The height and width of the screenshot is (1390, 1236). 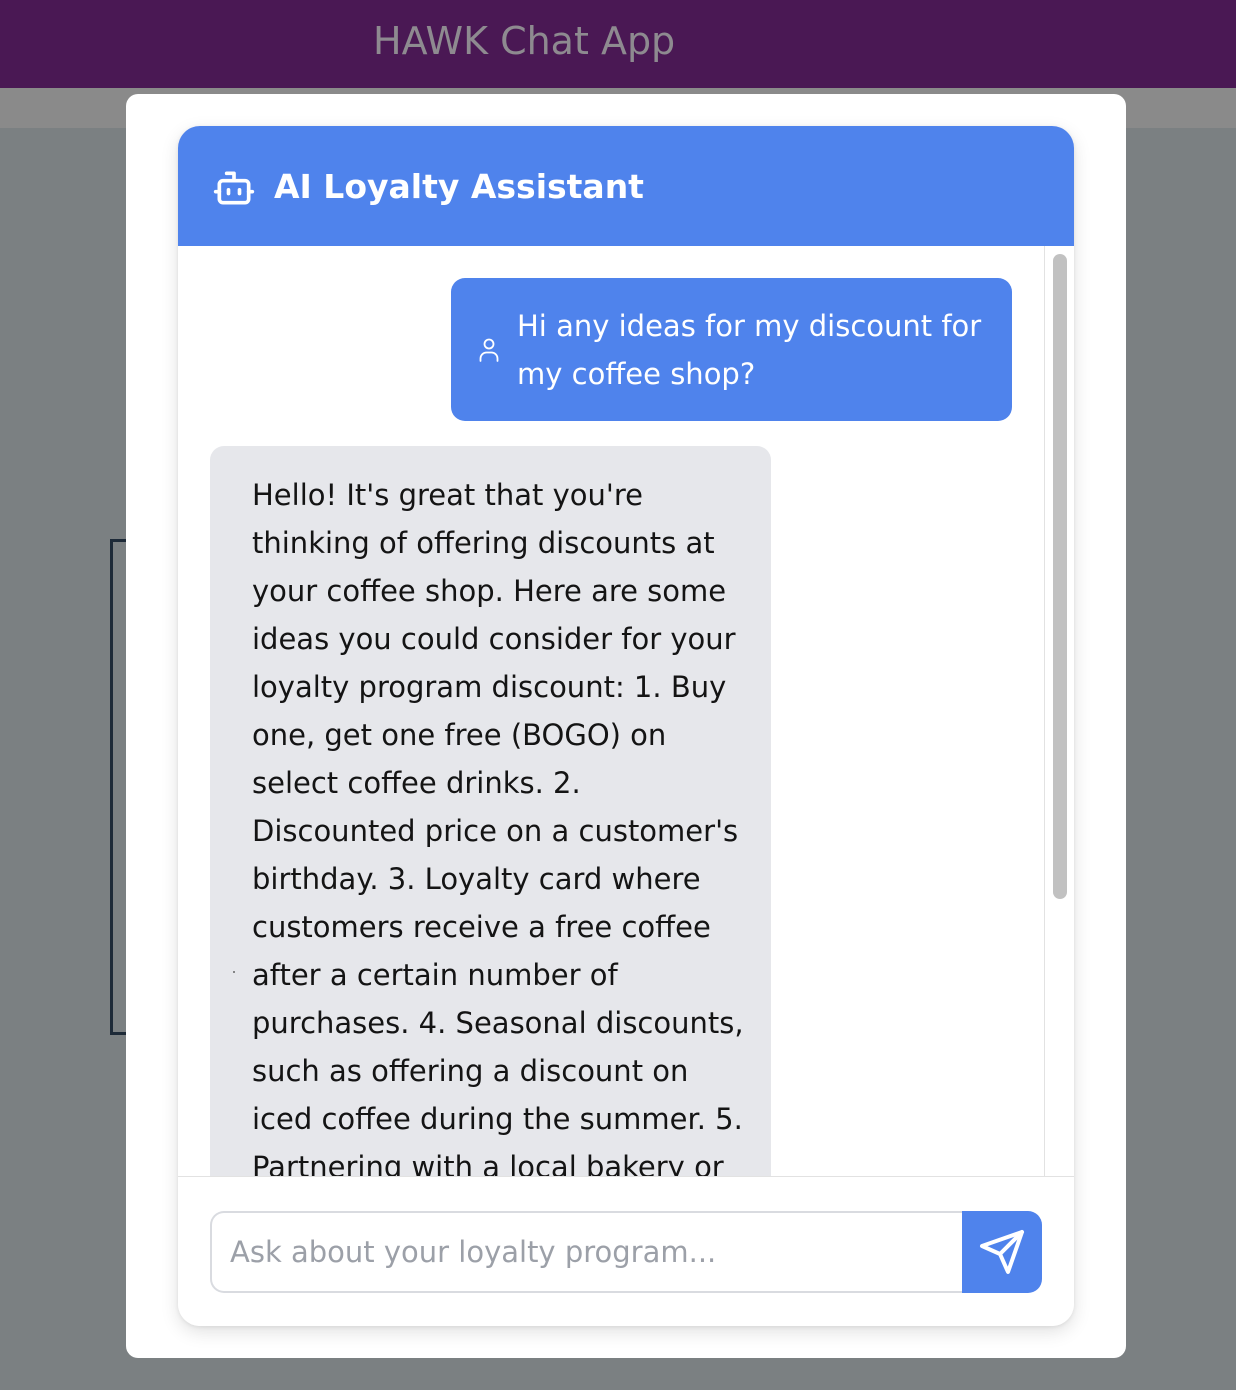 What do you see at coordinates (489, 350) in the screenshot?
I see `user-icon` at bounding box center [489, 350].